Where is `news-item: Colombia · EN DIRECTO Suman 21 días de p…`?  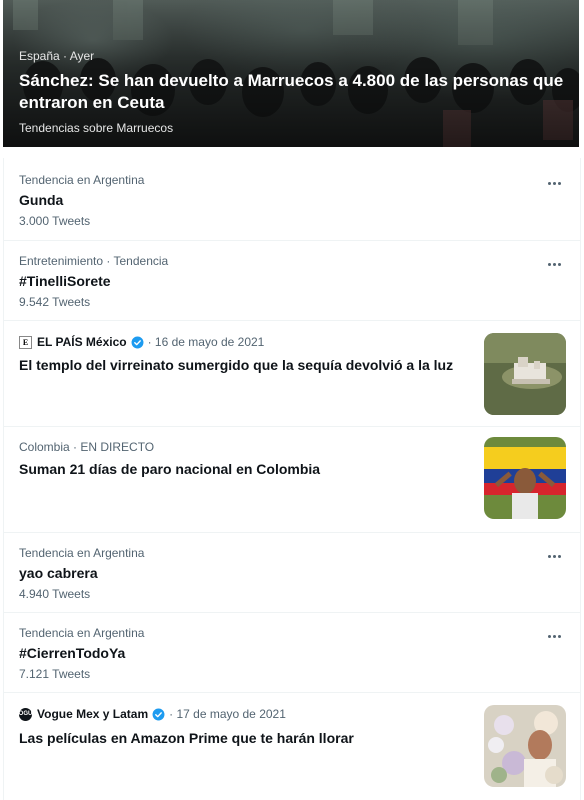 news-item: Colombia · EN DIRECTO Suman 21 días de p… is located at coordinates (292, 479).